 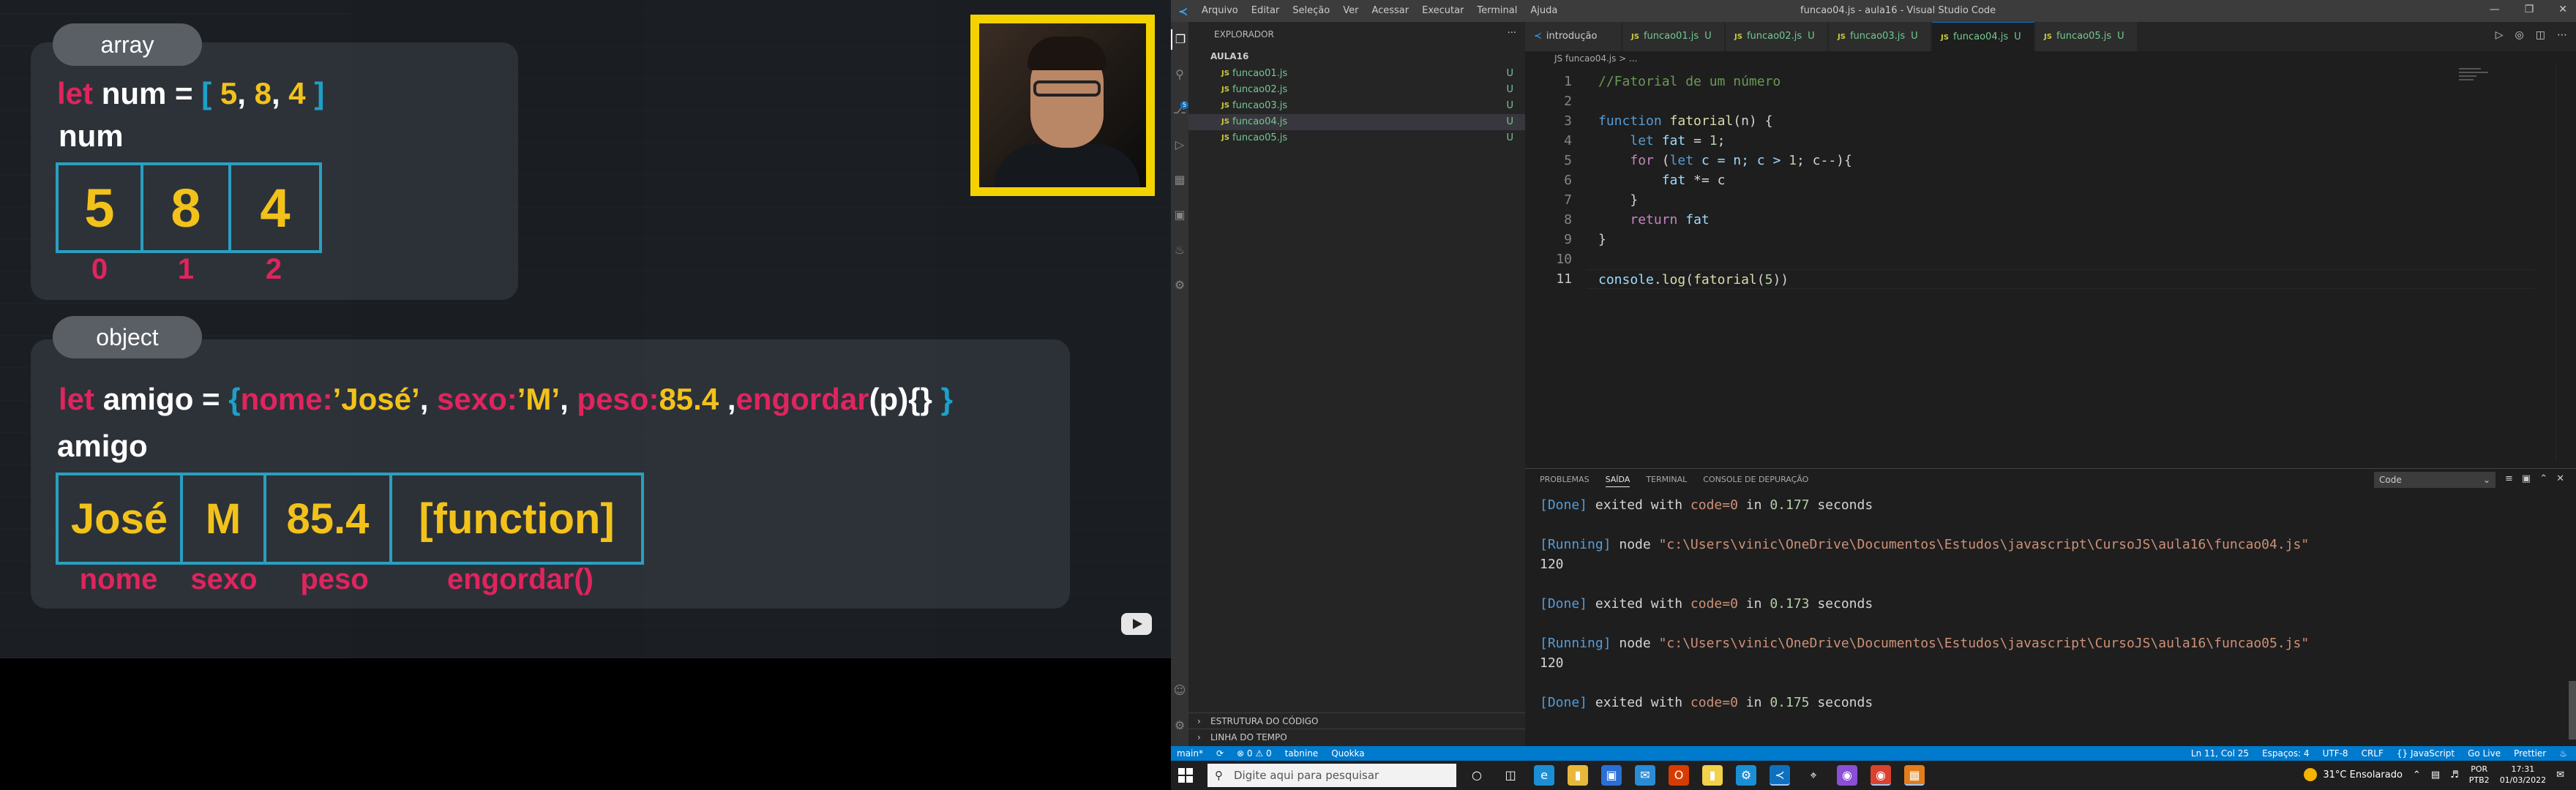 What do you see at coordinates (2086, 36) in the screenshot?
I see `tab-funcao05: JS funcao05.js U` at bounding box center [2086, 36].